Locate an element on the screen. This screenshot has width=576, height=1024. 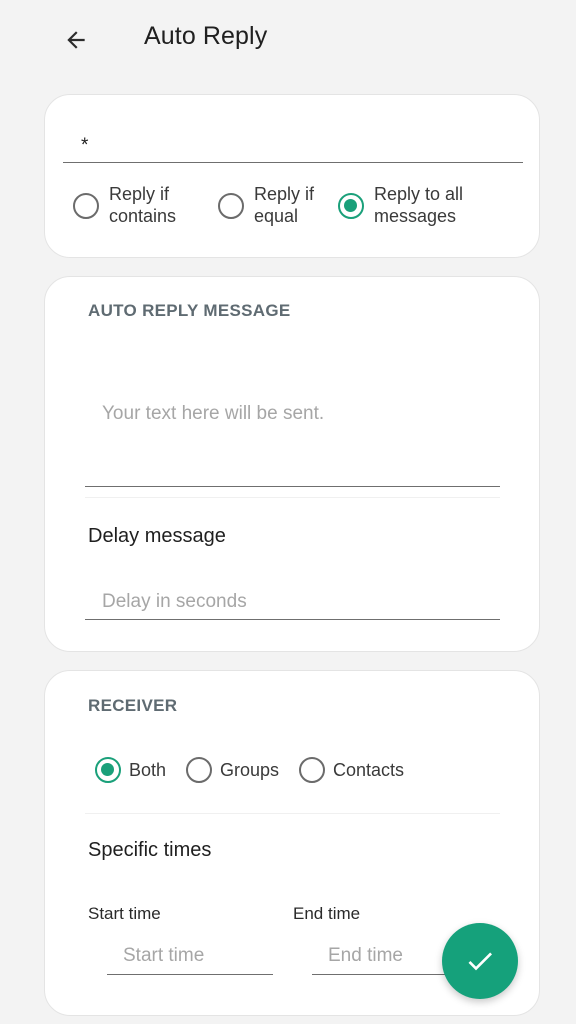
save-fab-button is located at coordinates (480, 961).